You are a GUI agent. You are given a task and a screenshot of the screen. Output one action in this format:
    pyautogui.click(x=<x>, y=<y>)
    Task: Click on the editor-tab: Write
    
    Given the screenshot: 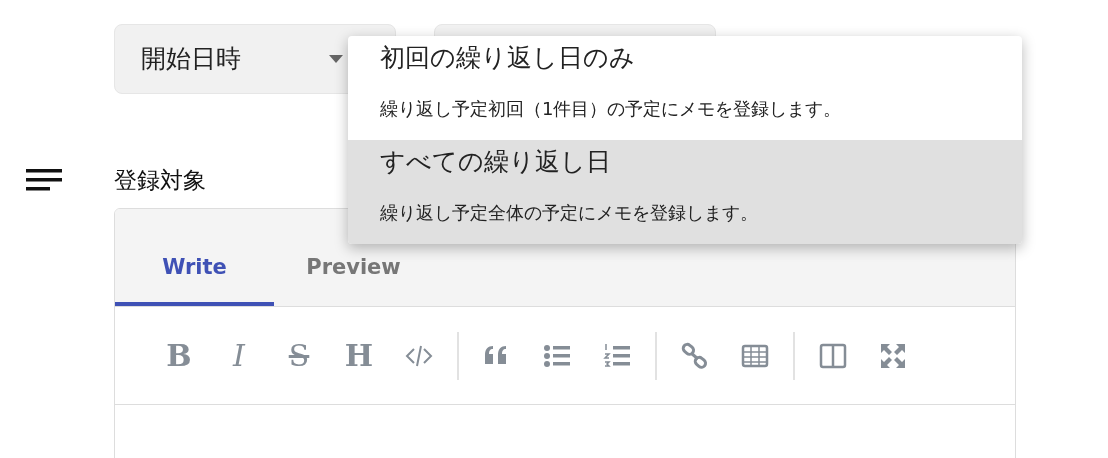 What is the action you would take?
    pyautogui.click(x=194, y=257)
    